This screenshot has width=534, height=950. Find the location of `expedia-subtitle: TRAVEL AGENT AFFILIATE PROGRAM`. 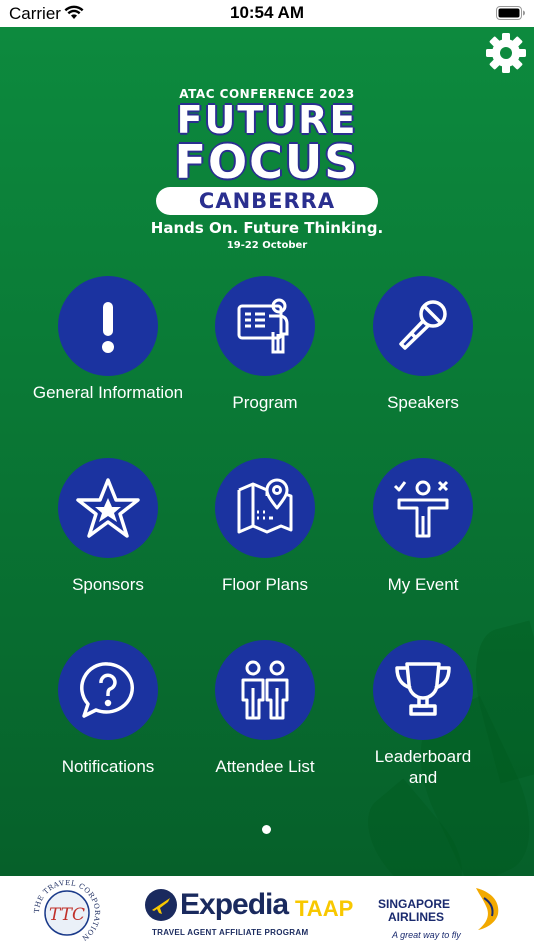

expedia-subtitle: TRAVEL AGENT AFFILIATE PROGRAM is located at coordinates (230, 932).